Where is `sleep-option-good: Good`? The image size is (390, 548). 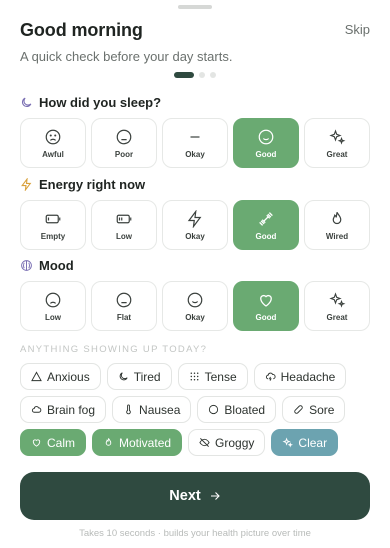 sleep-option-good: Good is located at coordinates (266, 143).